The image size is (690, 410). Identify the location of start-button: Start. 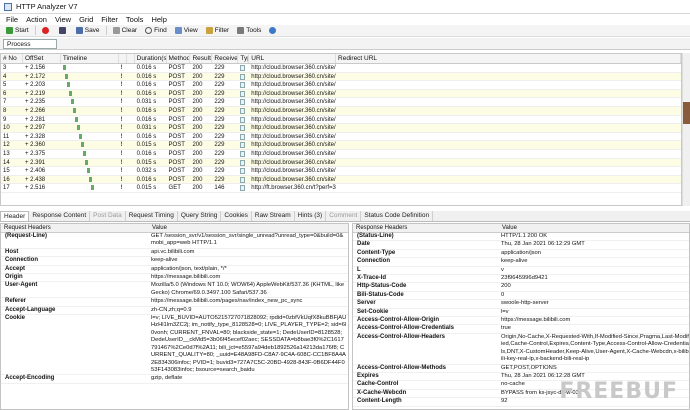
(17, 30).